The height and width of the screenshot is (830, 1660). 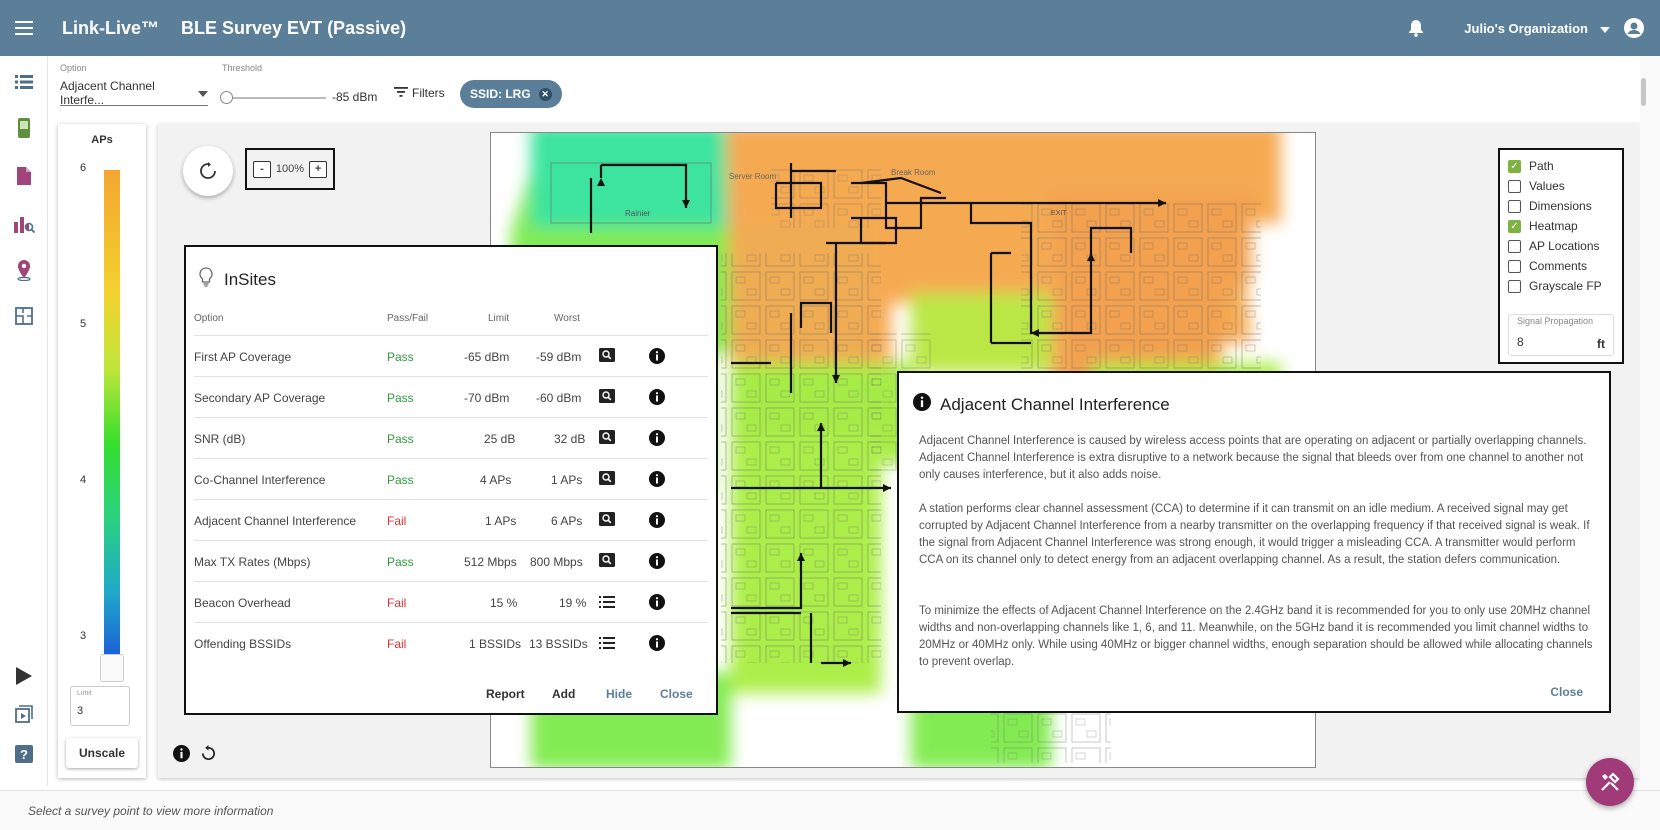 What do you see at coordinates (1554, 246) in the screenshot?
I see `layer-ap-locations-toggle: AP Locations` at bounding box center [1554, 246].